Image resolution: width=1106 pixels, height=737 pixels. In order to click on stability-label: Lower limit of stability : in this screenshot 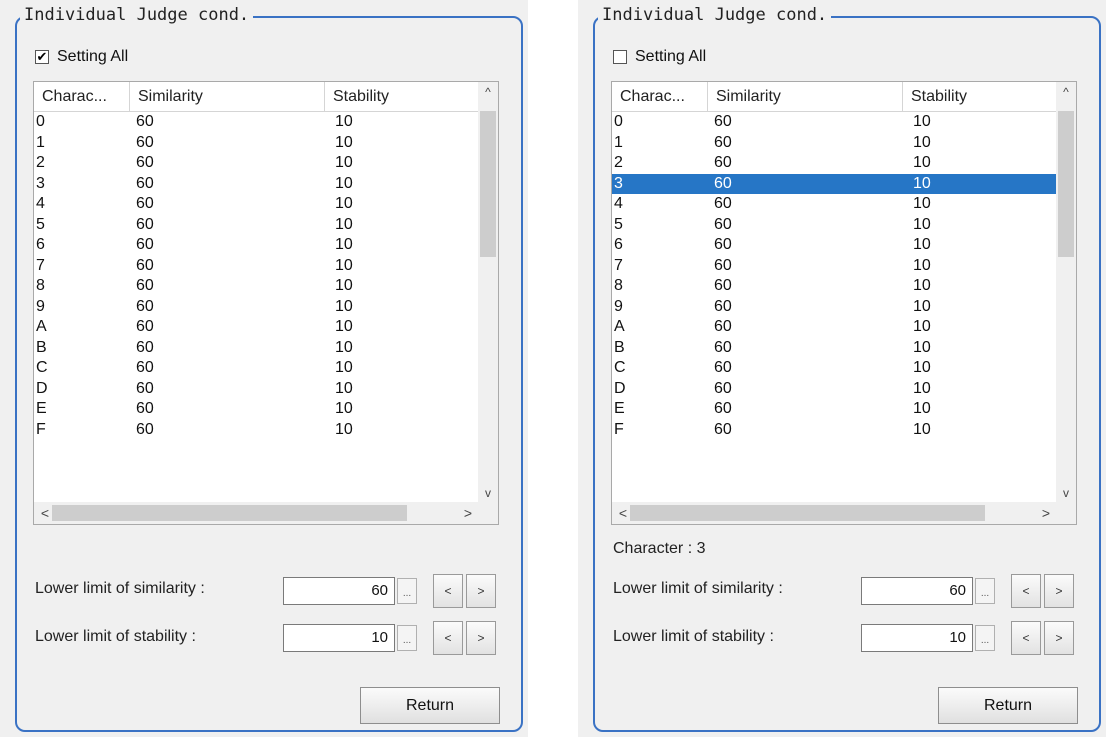, I will do `click(115, 636)`.